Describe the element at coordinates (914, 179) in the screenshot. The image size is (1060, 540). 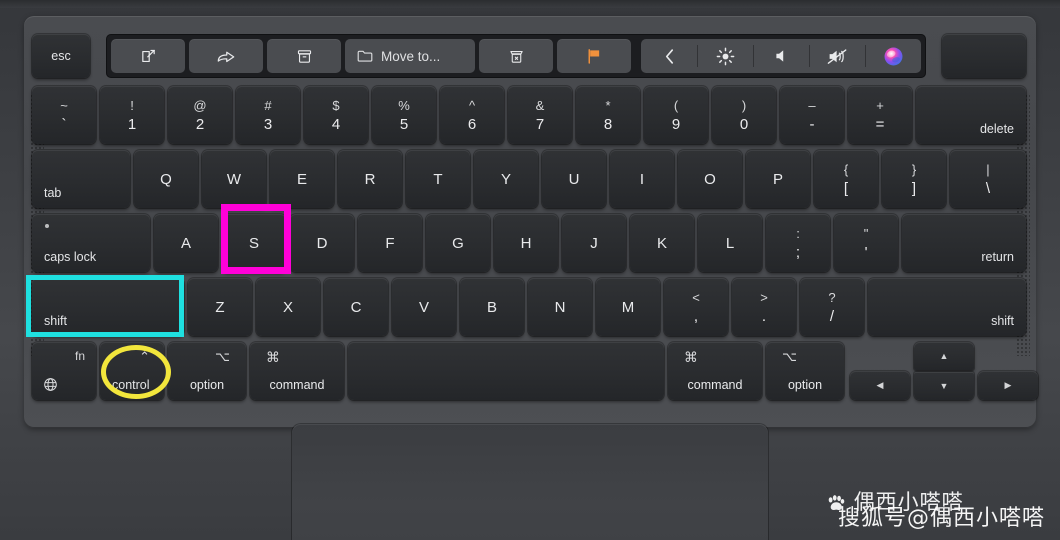
I see `key-bracket-right: } ]` at that location.